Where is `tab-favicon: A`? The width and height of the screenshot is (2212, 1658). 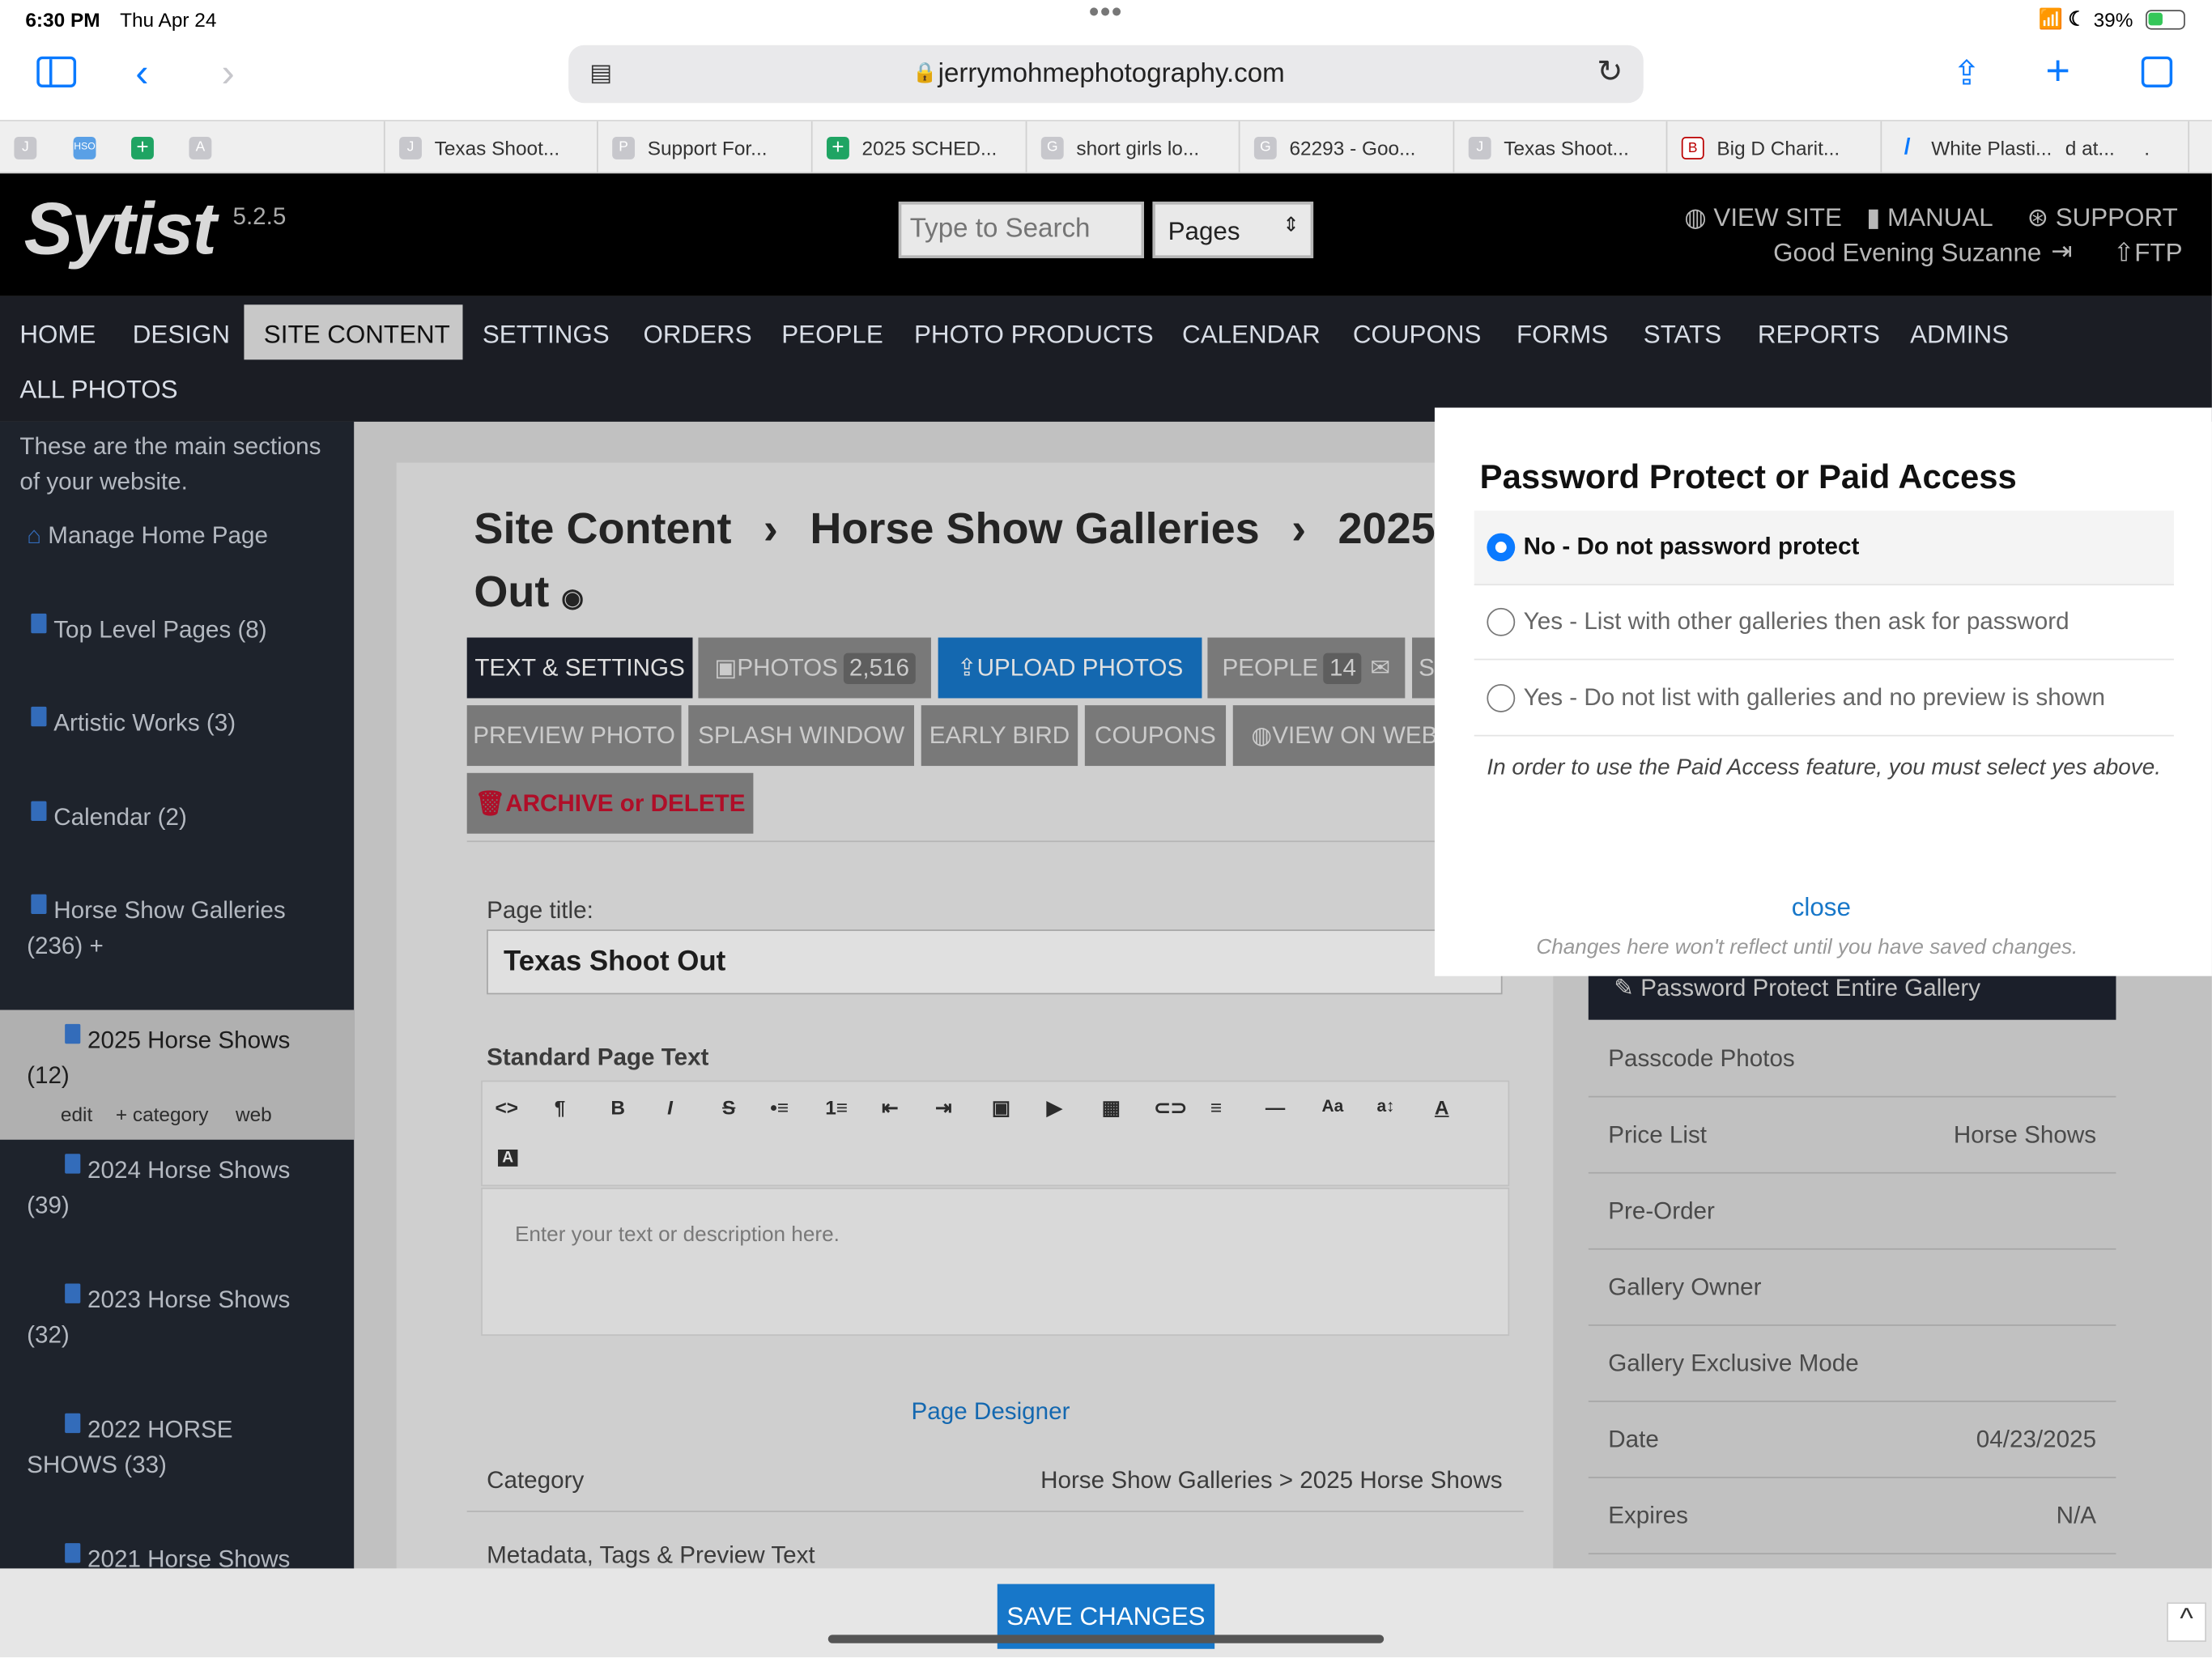
tab-favicon: A is located at coordinates (201, 147).